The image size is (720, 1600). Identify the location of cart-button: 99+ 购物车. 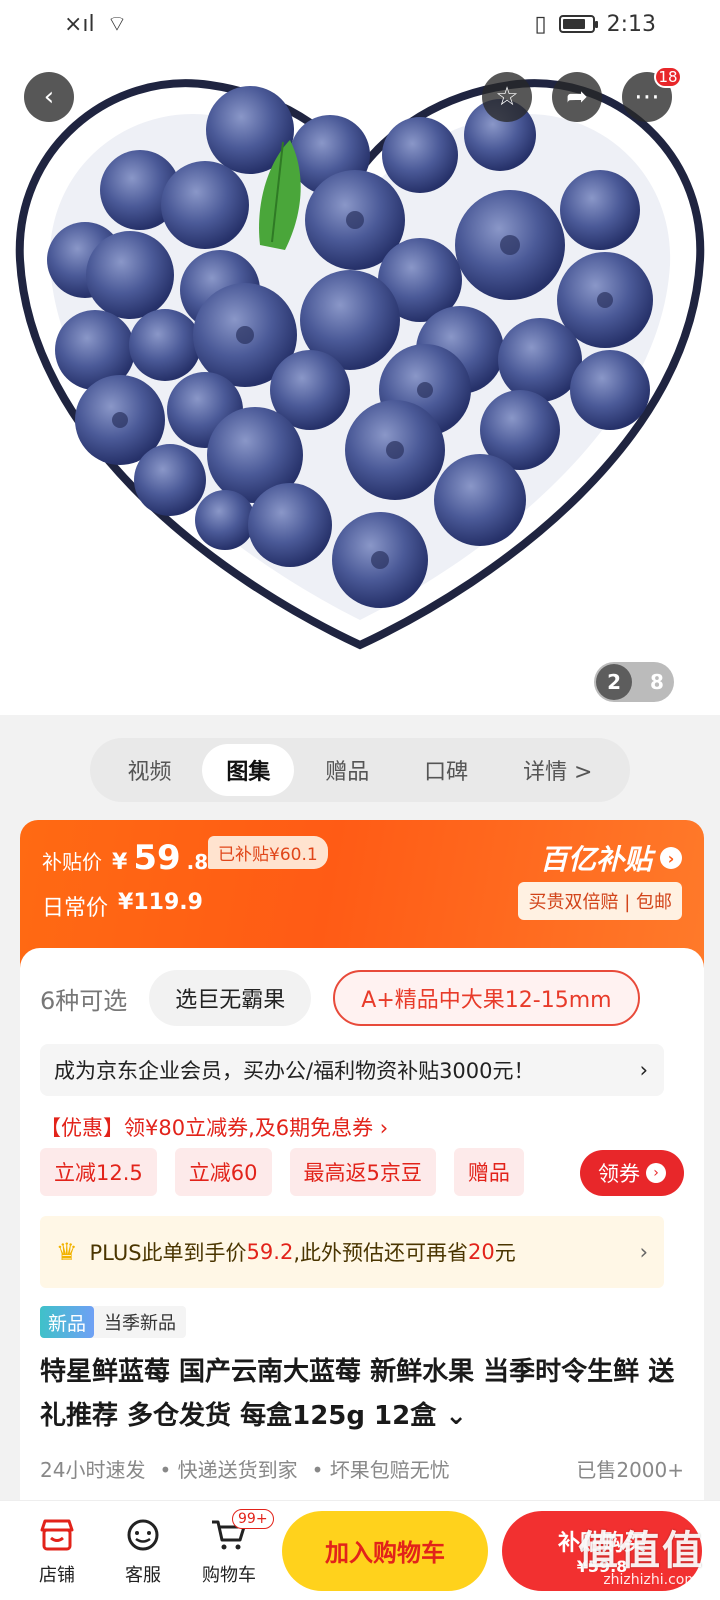
(230, 1547).